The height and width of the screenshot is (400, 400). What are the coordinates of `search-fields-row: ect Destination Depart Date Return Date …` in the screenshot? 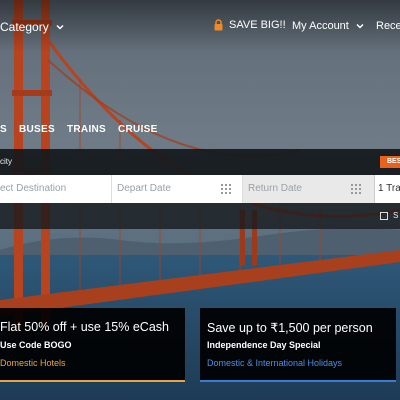 It's located at (200, 189).